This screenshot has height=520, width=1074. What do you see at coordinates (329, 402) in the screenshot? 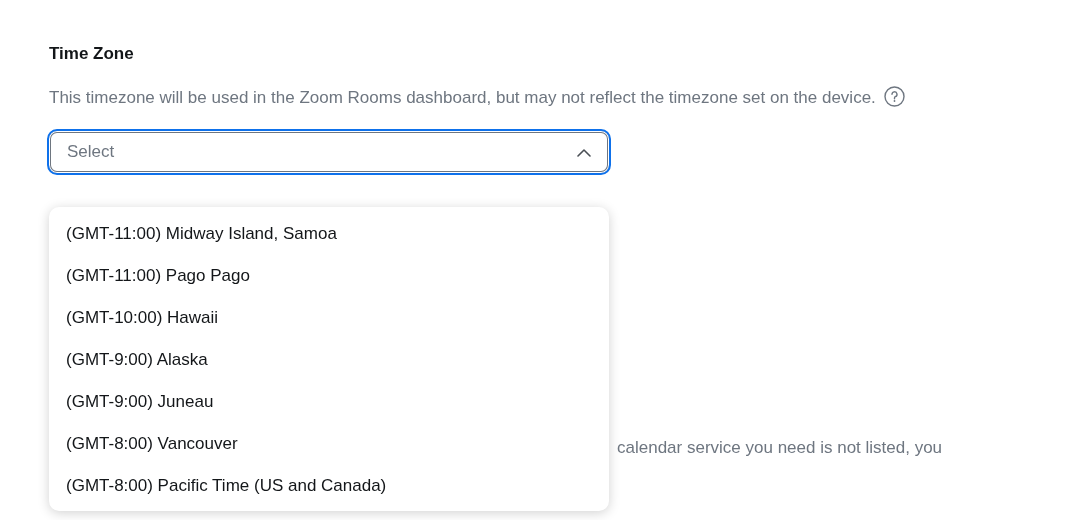
I see `timezone-option: (GMT-9:00) Juneau` at bounding box center [329, 402].